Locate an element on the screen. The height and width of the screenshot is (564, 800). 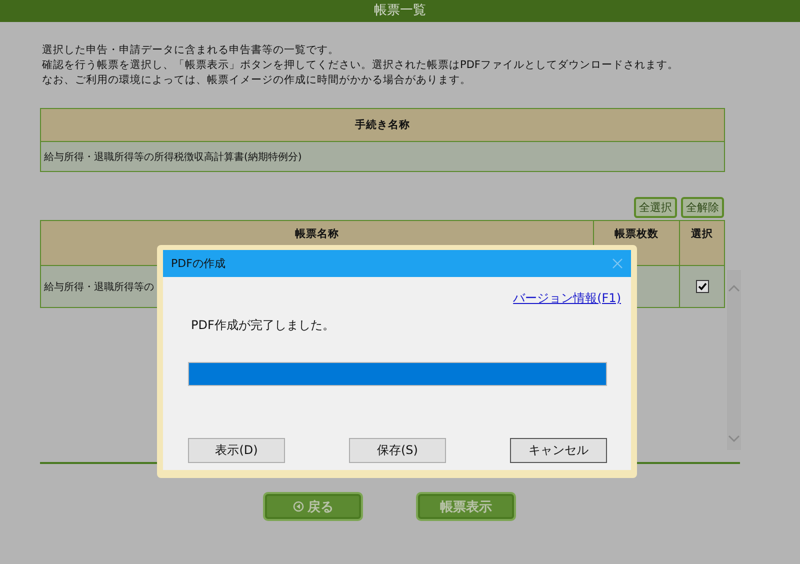
dialog-button: キャンセル is located at coordinates (558, 450).